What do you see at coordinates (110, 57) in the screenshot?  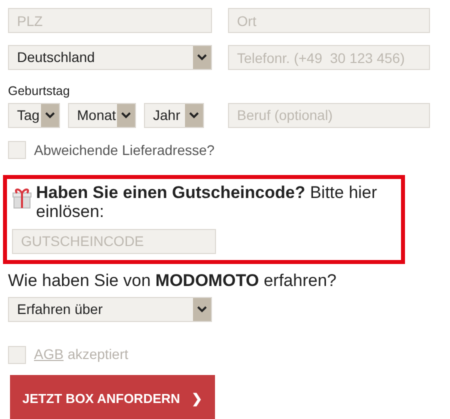 I see `dropdown: Deutschland` at bounding box center [110, 57].